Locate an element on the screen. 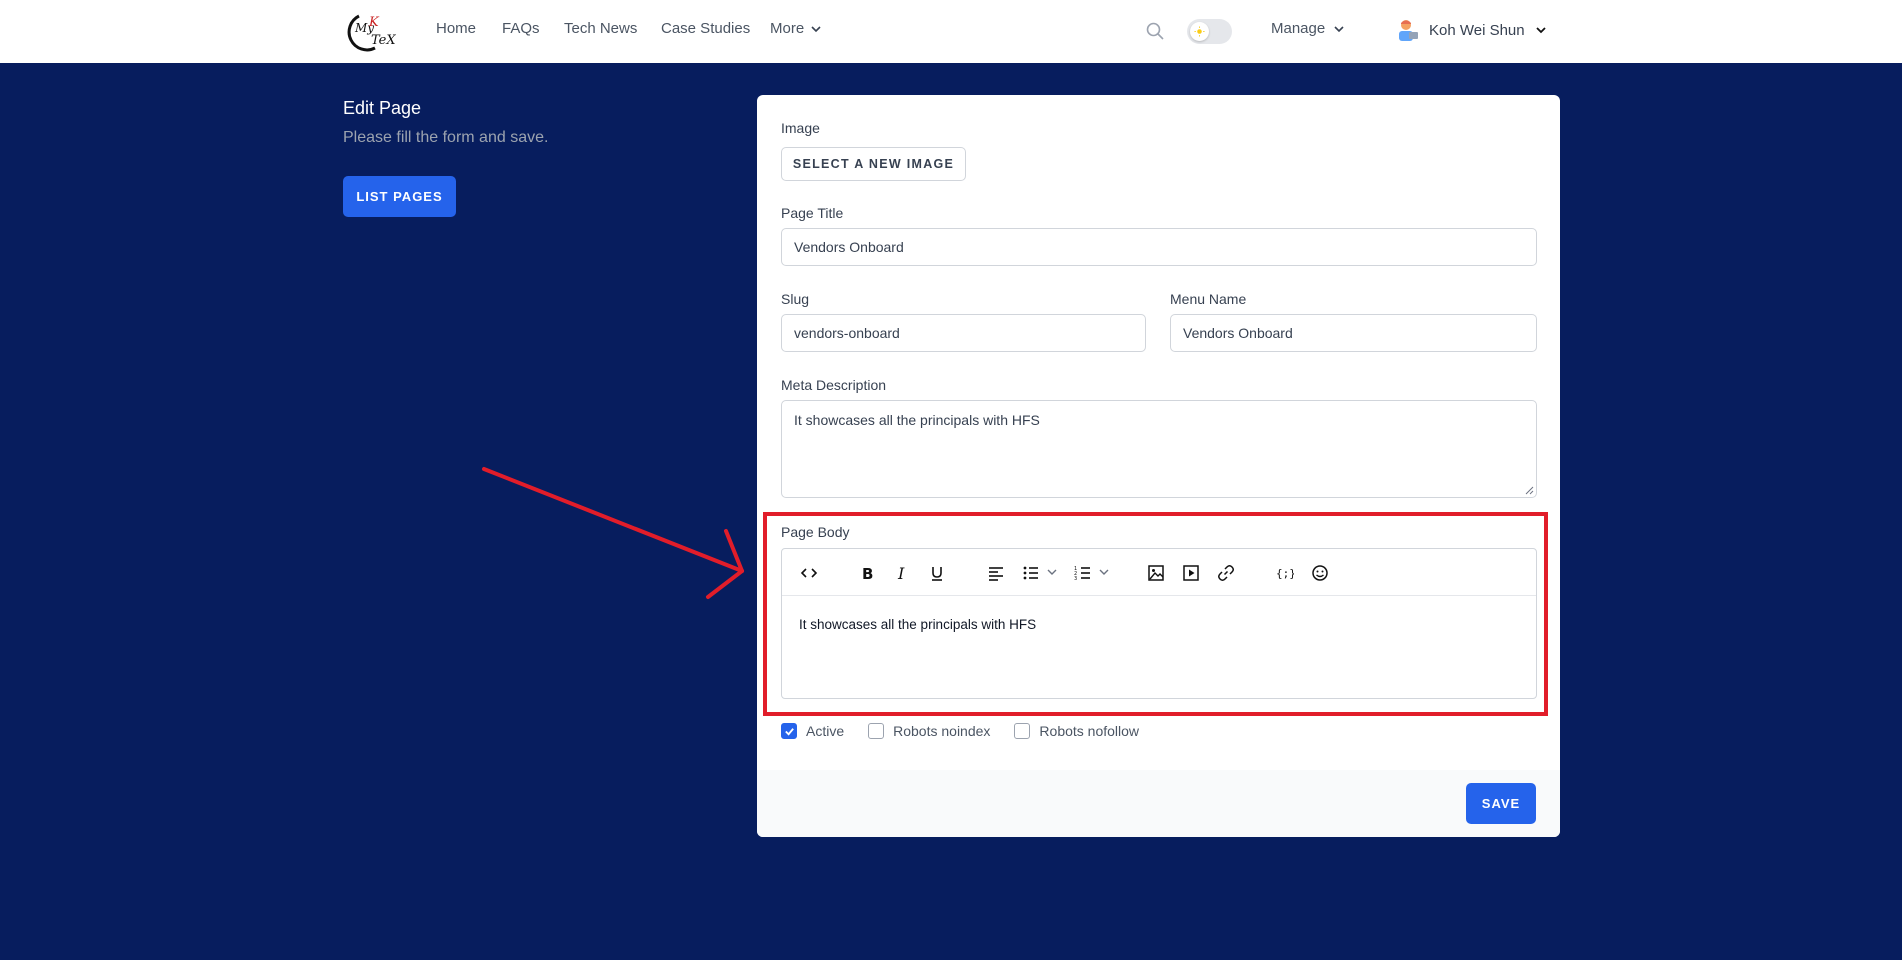 The width and height of the screenshot is (1902, 960). align-left-icon is located at coordinates (996, 573).